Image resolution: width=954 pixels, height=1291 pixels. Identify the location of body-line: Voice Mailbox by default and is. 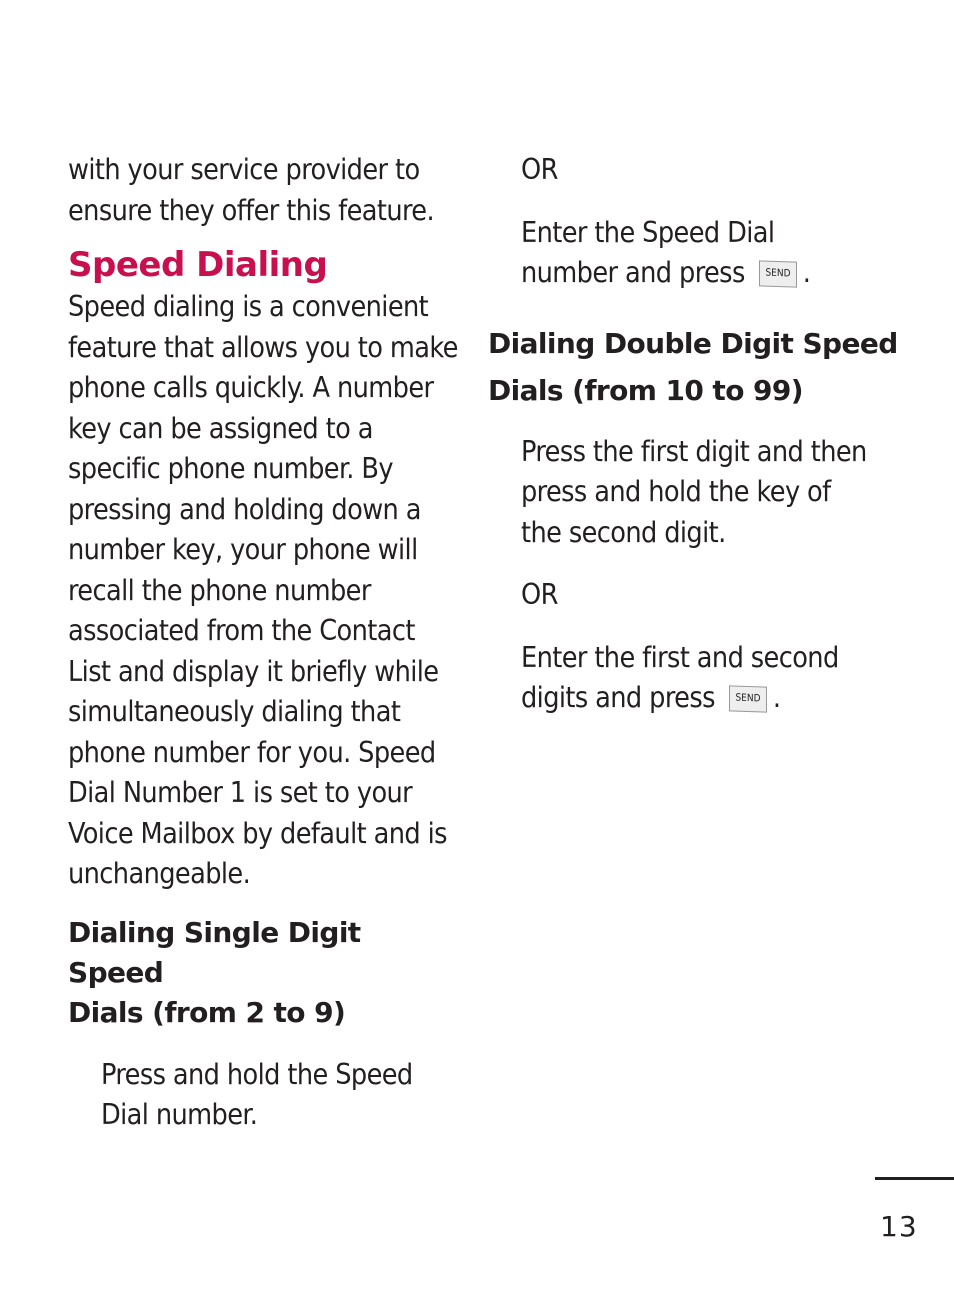
(257, 833).